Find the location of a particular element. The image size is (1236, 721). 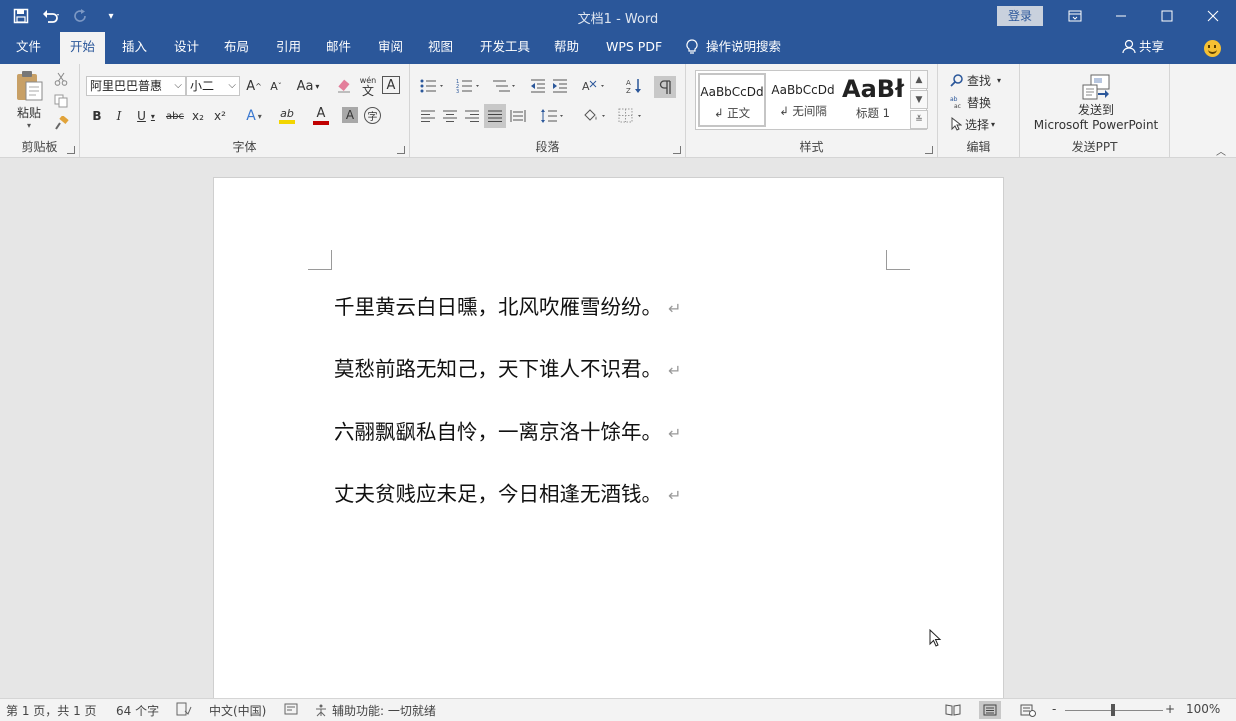

text-effects-button: A ▾ is located at coordinates (254, 116).